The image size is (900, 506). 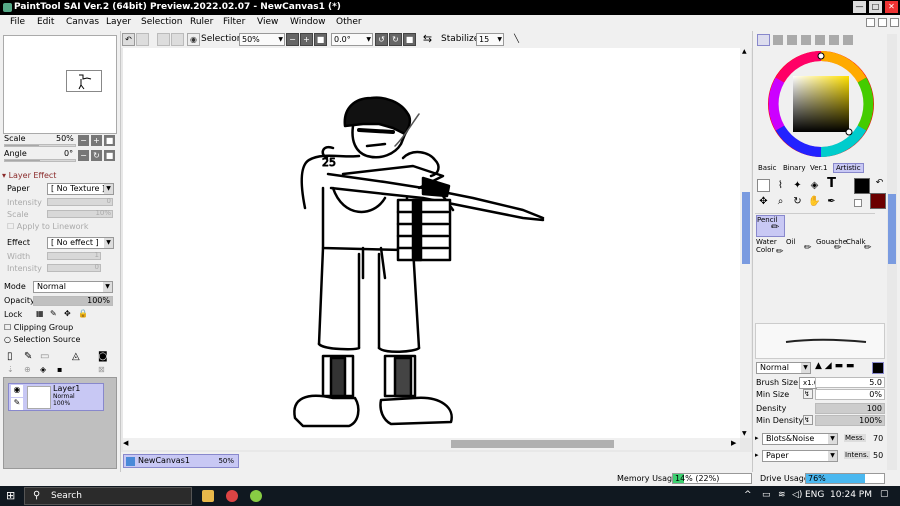 I want to click on transfer-down-icon: ⇣, so click(x=10, y=369).